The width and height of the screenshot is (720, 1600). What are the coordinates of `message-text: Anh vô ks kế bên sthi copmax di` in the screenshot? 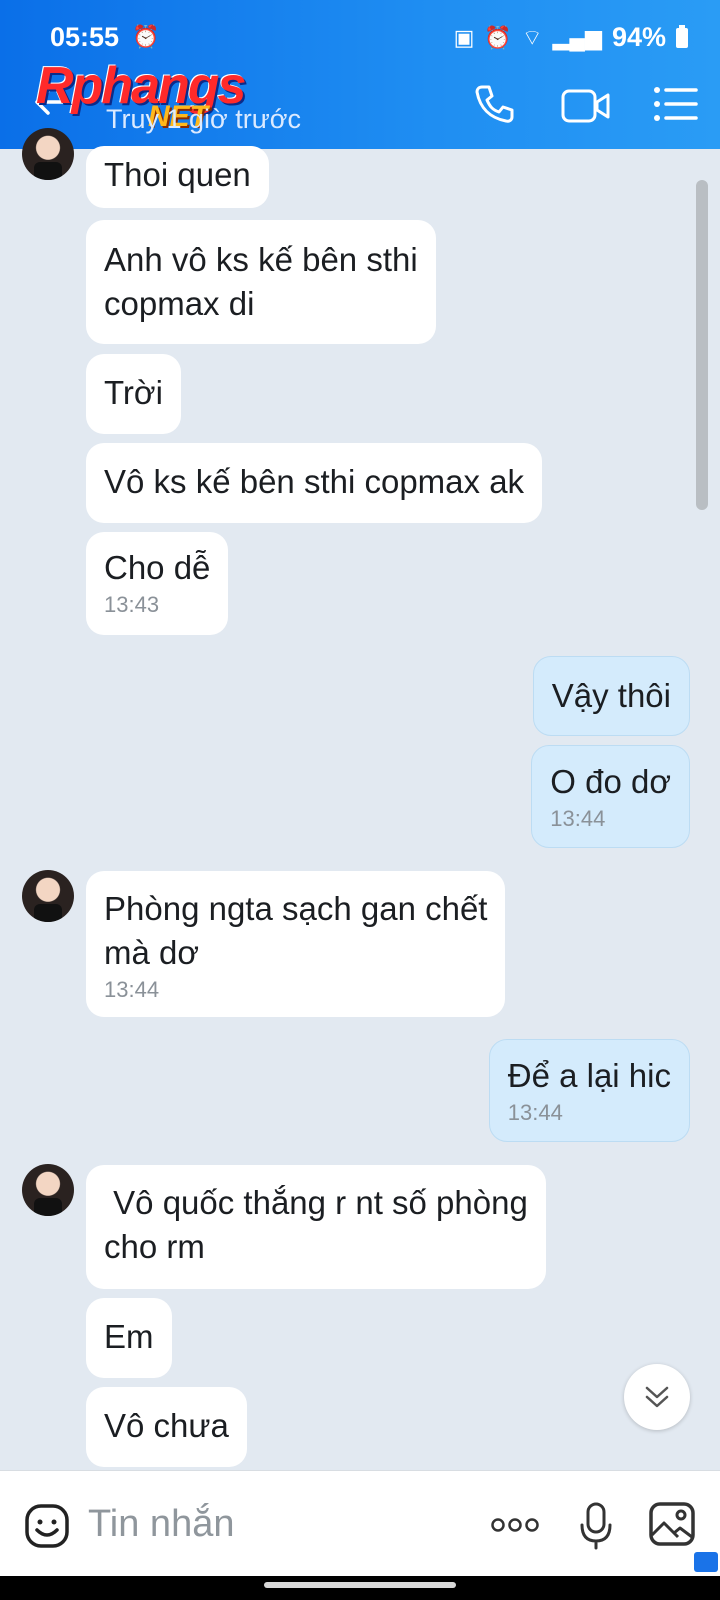 It's located at (261, 281).